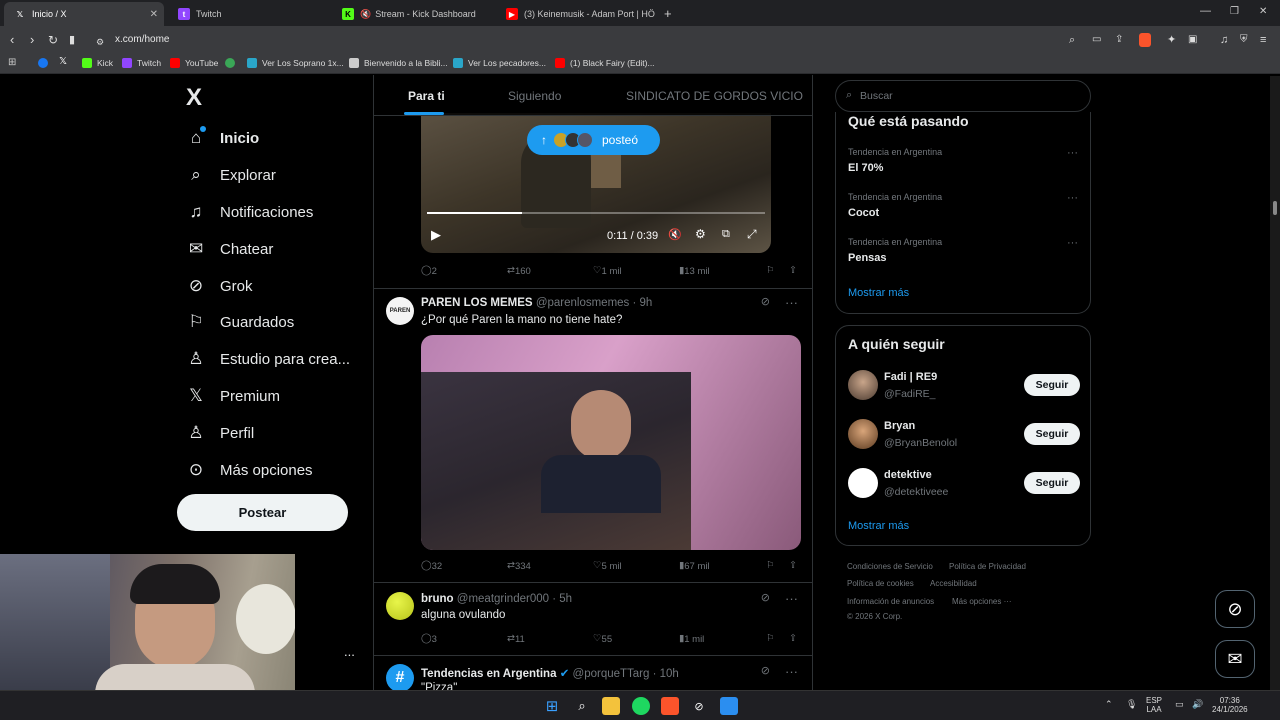 This screenshot has width=1280, height=720. Describe the element at coordinates (593, 140) in the screenshot. I see `new-posts-pill: ↑ posteó` at that location.